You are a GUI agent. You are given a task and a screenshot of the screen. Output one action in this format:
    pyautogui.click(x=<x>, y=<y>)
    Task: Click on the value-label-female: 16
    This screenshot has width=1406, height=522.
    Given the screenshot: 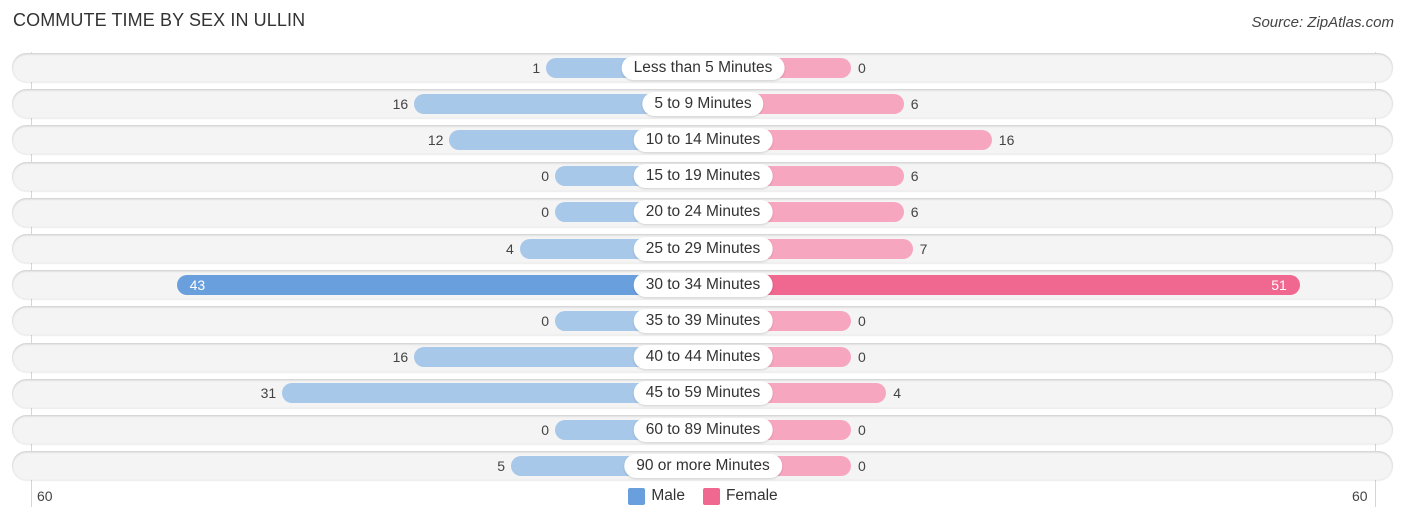 What is the action you would take?
    pyautogui.click(x=1006, y=139)
    